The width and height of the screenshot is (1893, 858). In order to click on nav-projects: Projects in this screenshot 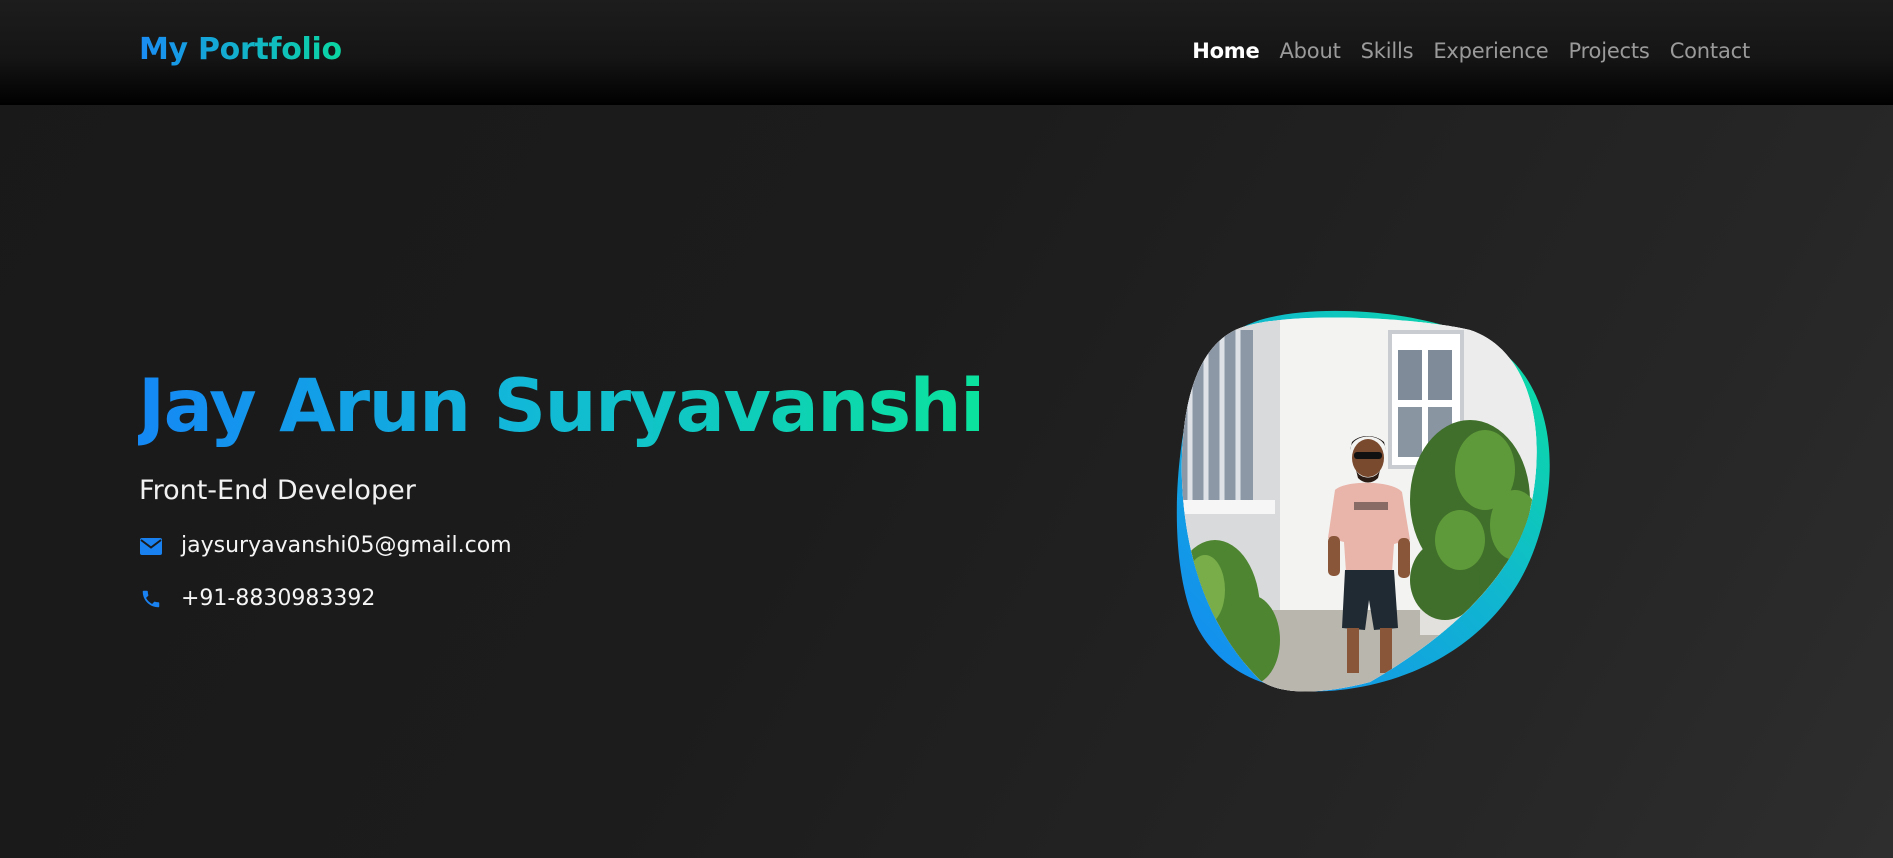, I will do `click(1608, 51)`.